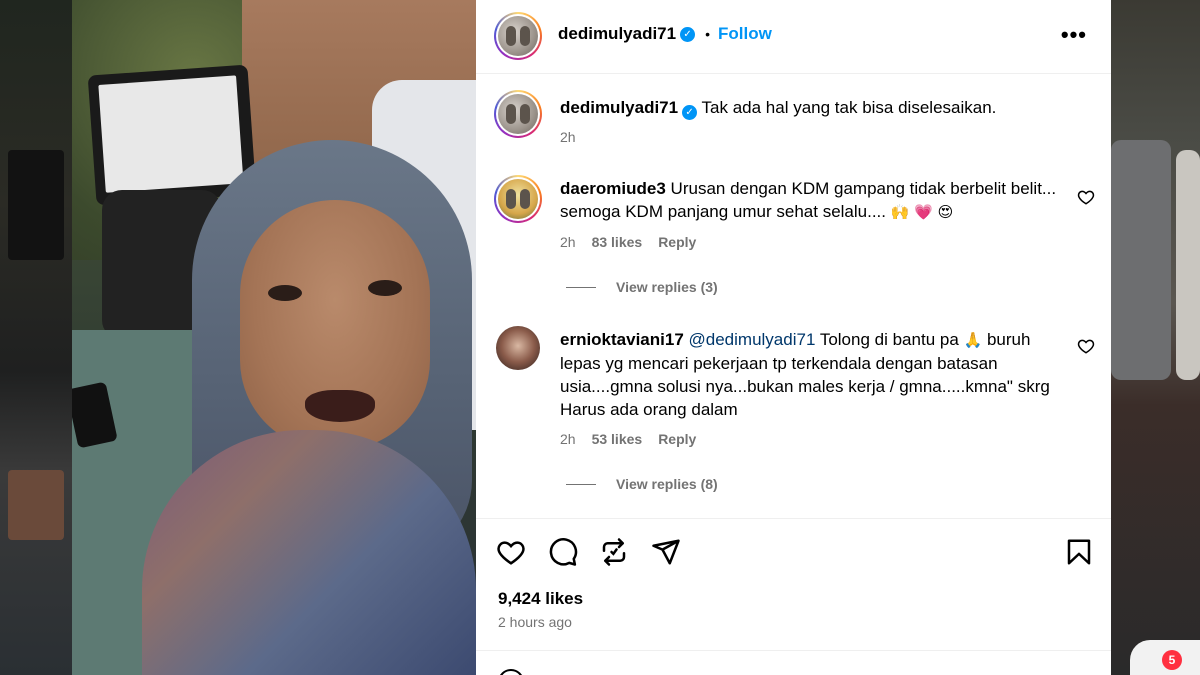 The image size is (1200, 675). I want to click on follow-button: Follow, so click(745, 34).